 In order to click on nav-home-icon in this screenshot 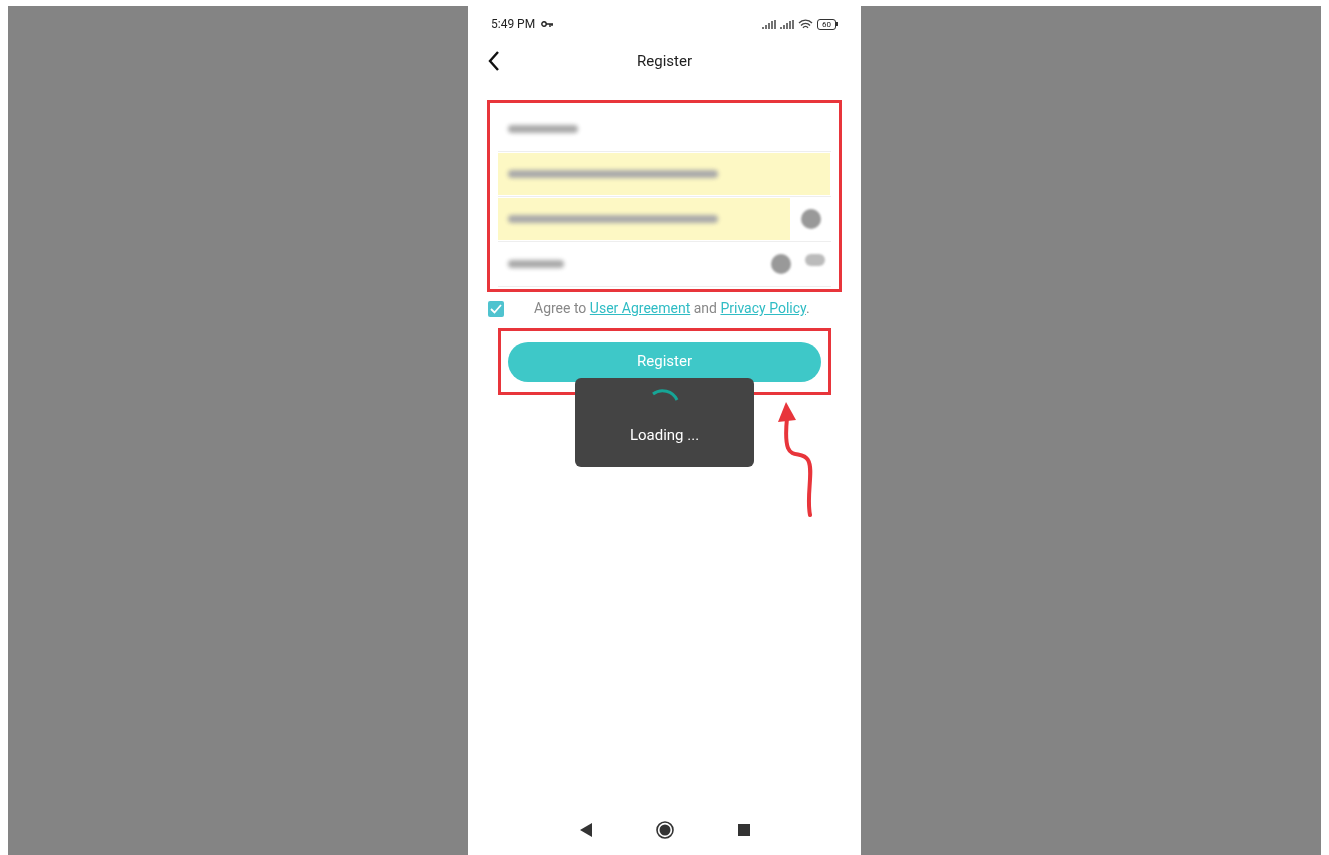, I will do `click(664, 830)`.